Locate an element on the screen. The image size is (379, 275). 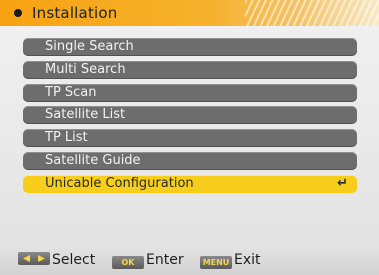
select-label: Select is located at coordinates (74, 260).